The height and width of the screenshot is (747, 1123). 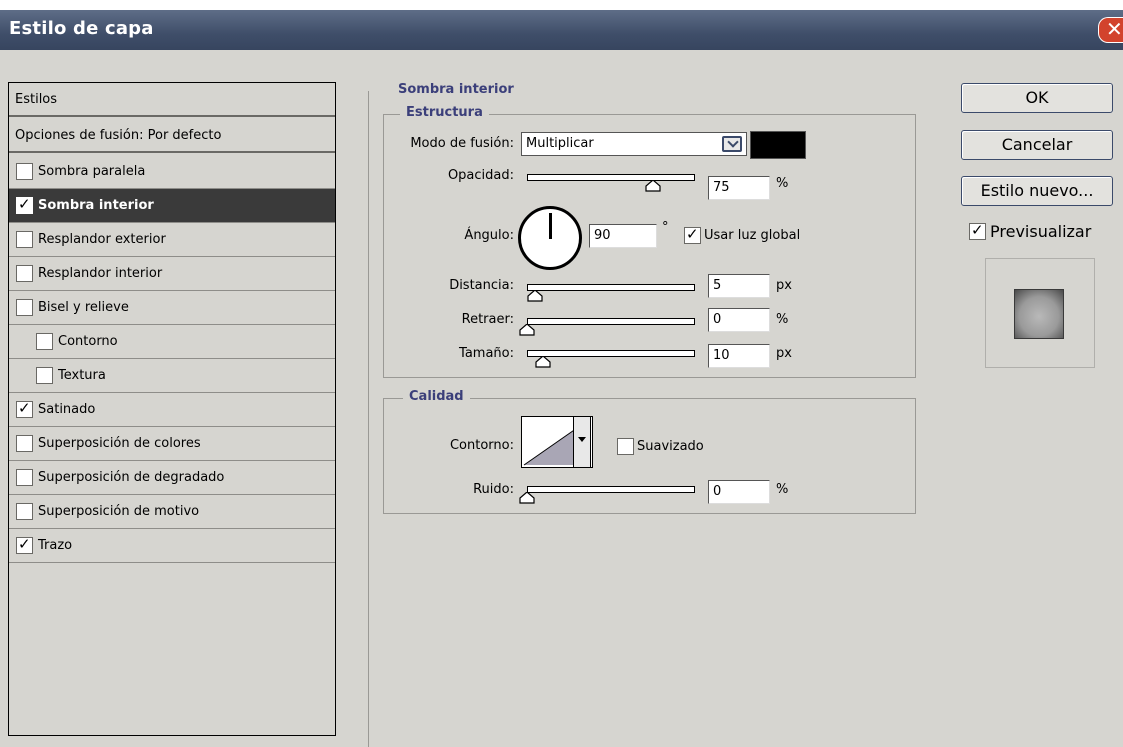 What do you see at coordinates (81, 28) in the screenshot?
I see `dialog-title: Estilo de capa` at bounding box center [81, 28].